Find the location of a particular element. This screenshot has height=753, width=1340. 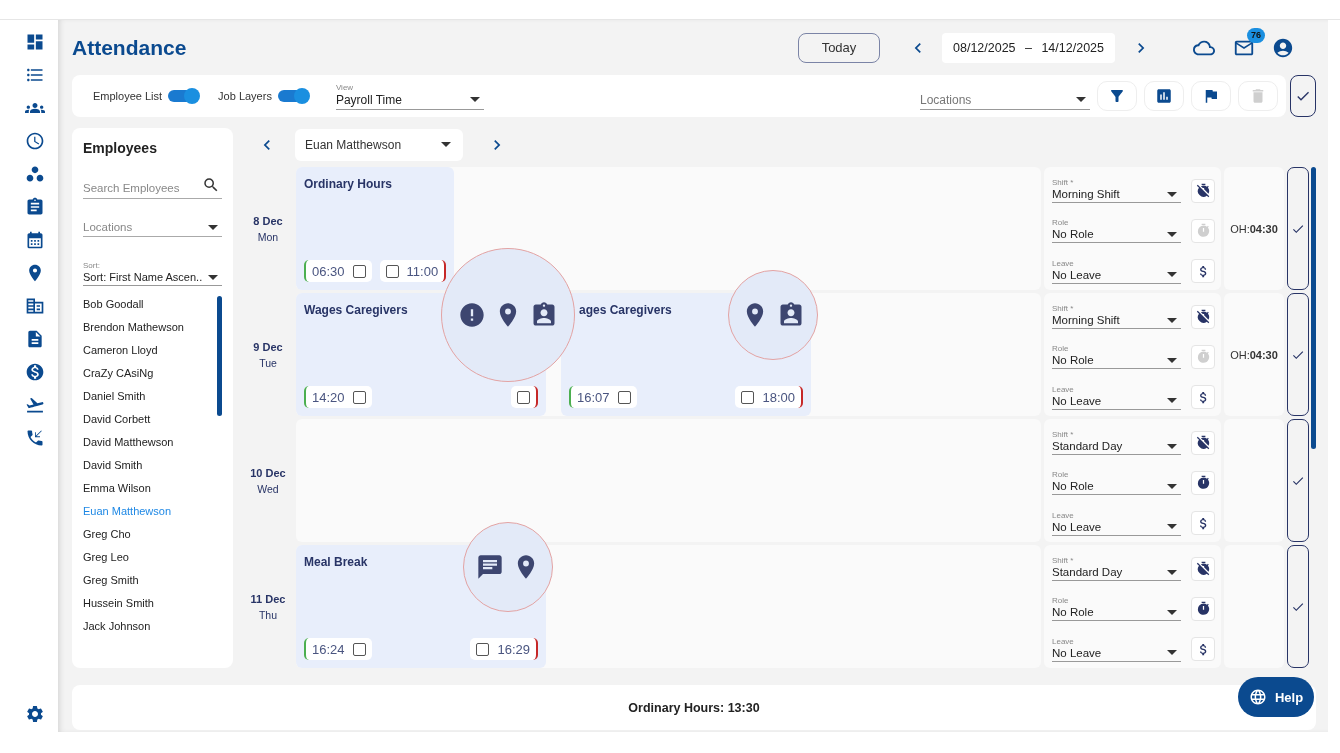

bar-chart-button is located at coordinates (1164, 96).